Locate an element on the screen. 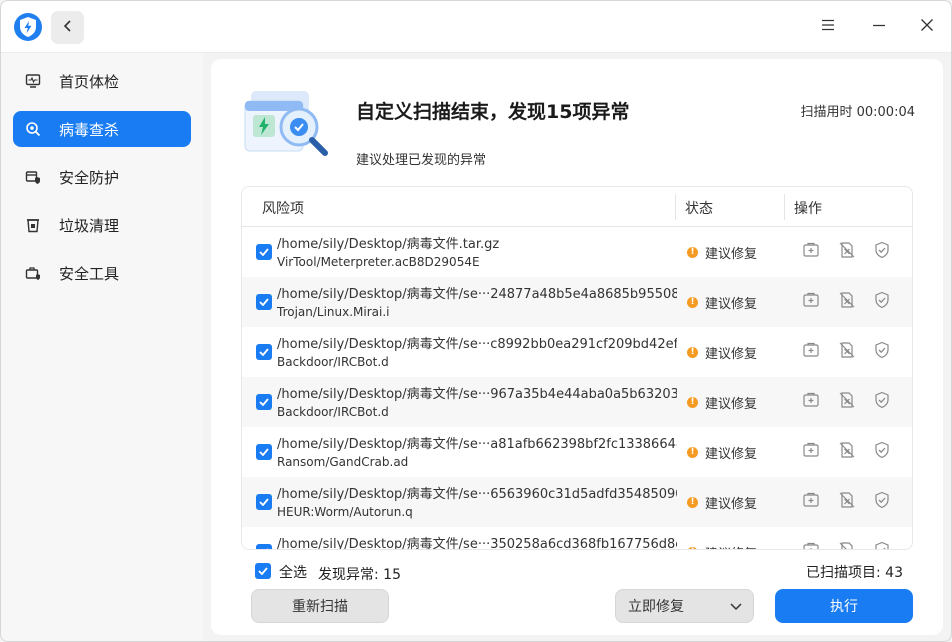 The height and width of the screenshot is (642, 952). sidebar-item-protection: 安全防护 is located at coordinates (102, 177).